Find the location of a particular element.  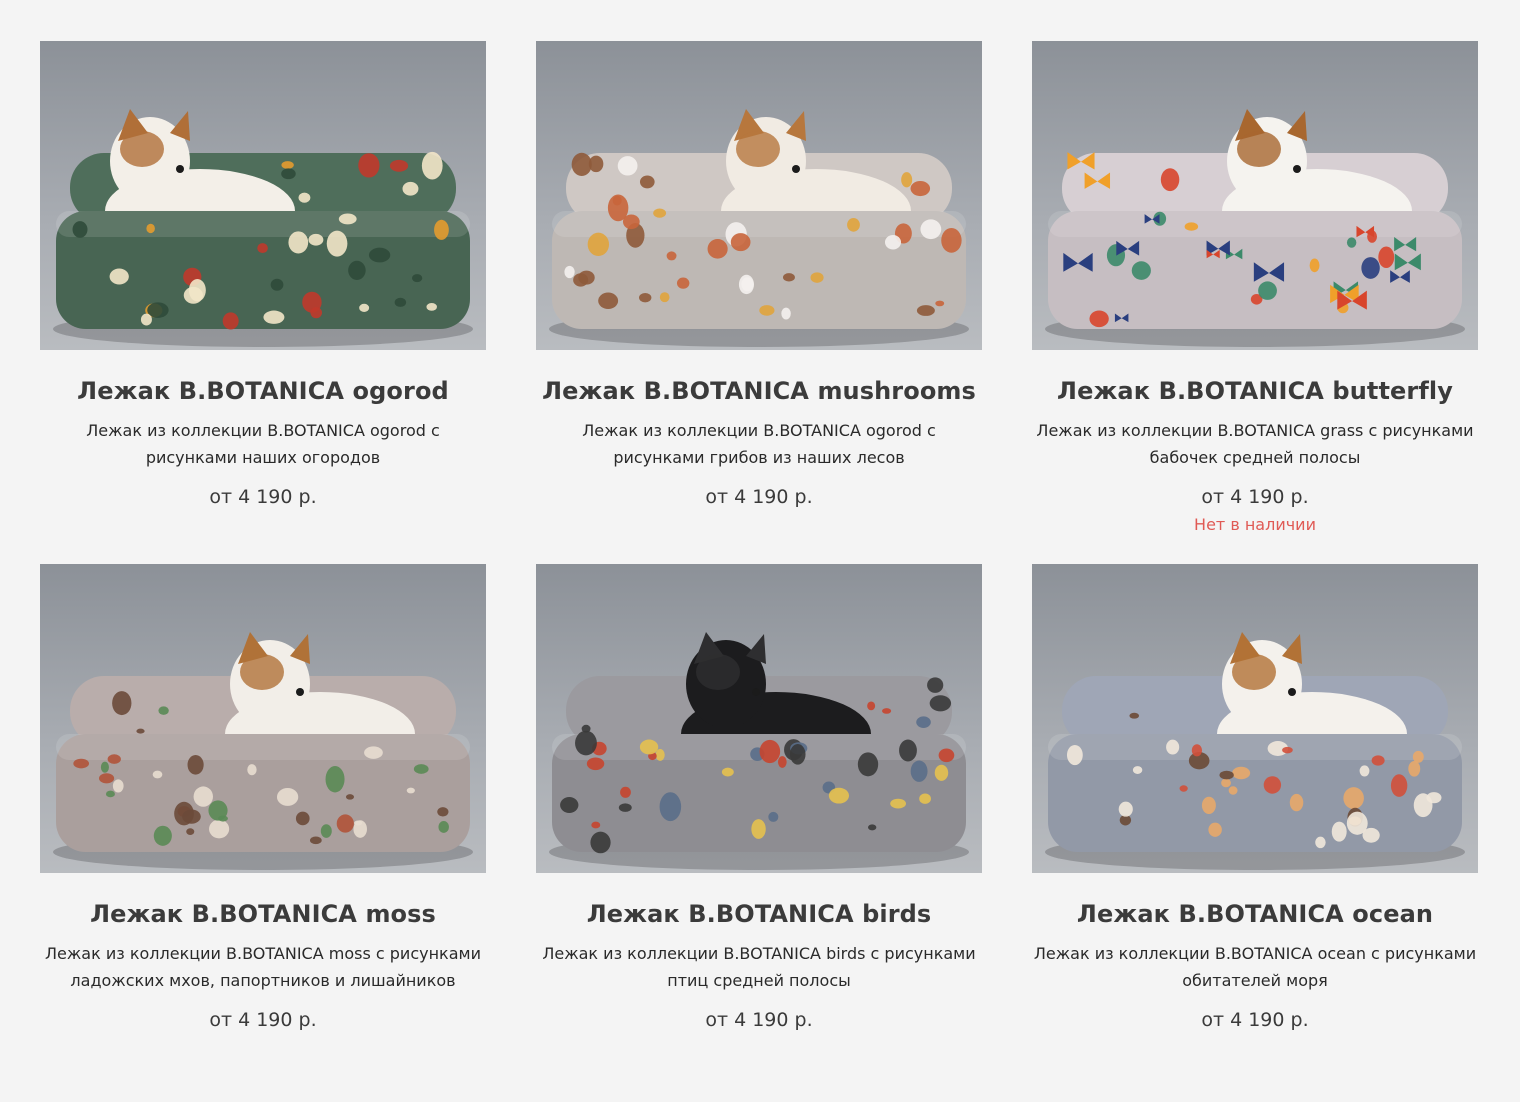

product-title: Лежак B.BOTANICA ogorod is located at coordinates (263, 391).